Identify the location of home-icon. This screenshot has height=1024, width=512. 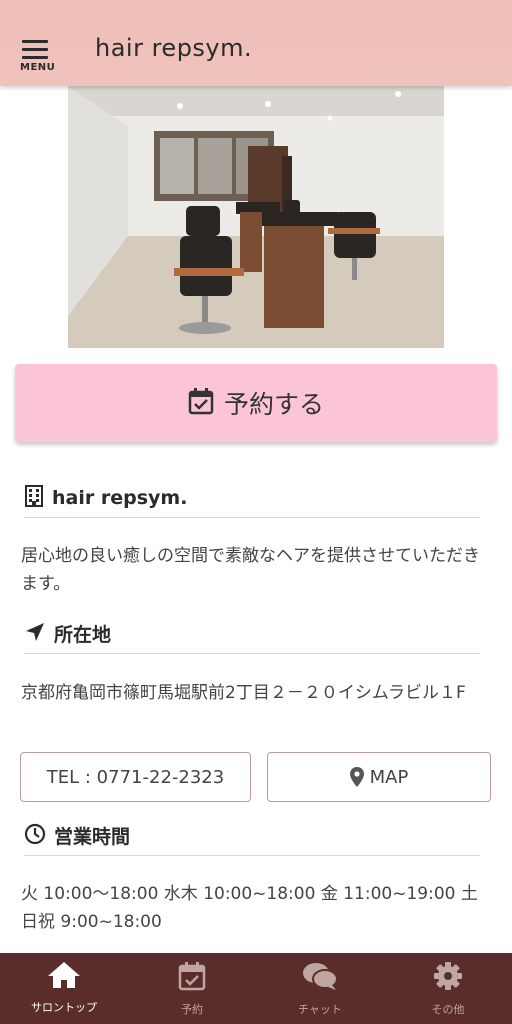
(64, 977).